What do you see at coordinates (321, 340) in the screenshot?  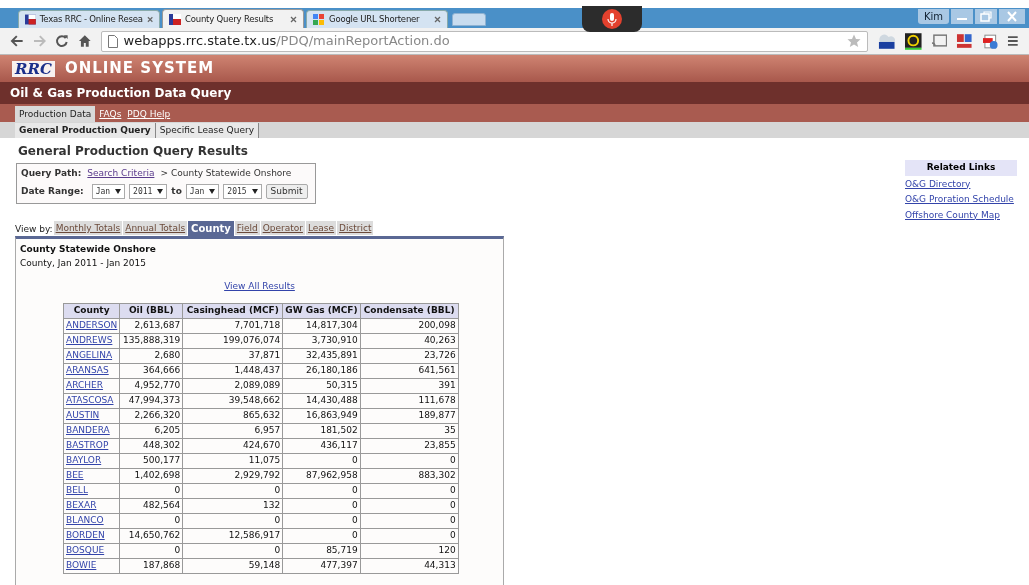 I see `table-cell: 3,730,910` at bounding box center [321, 340].